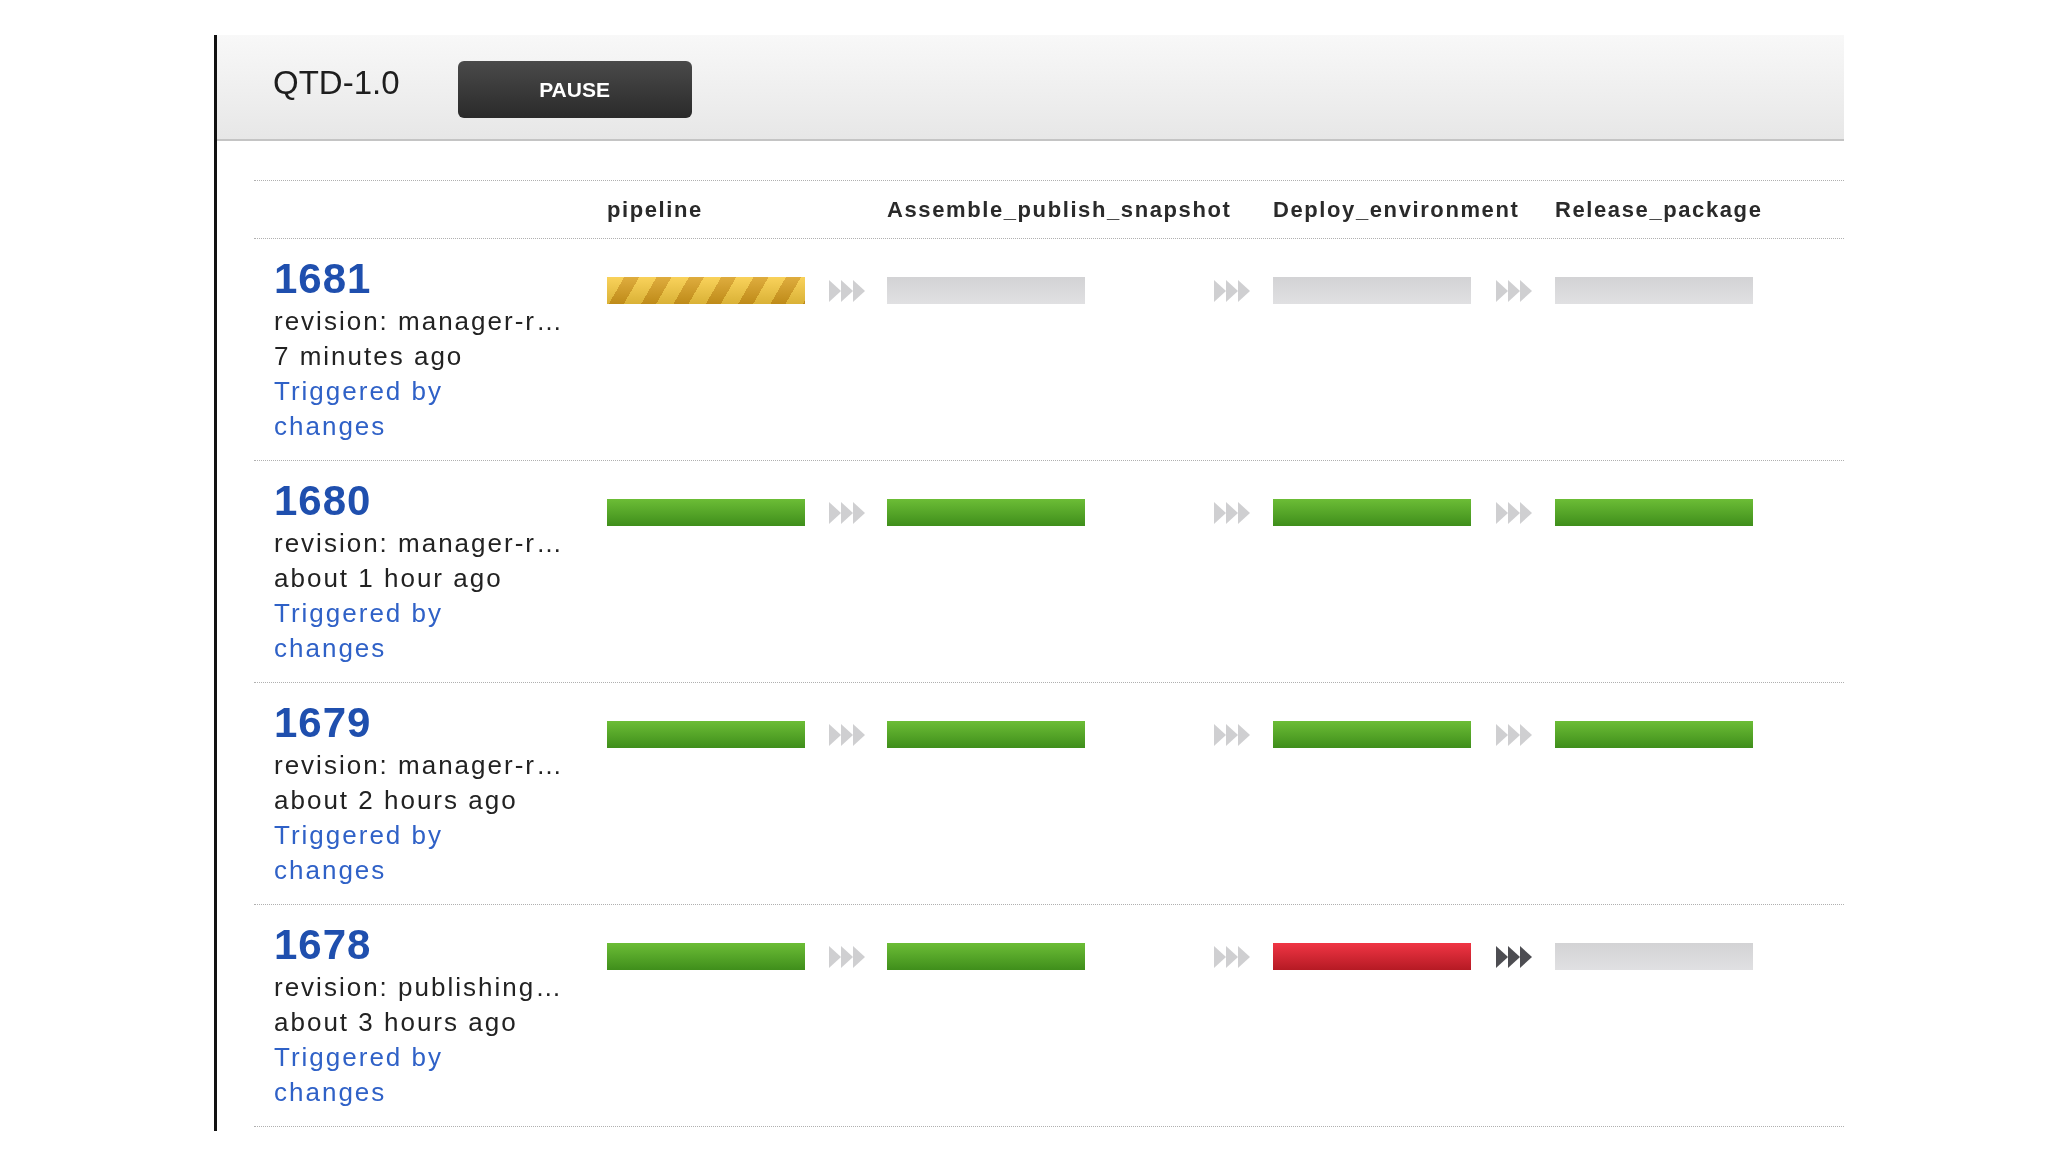  Describe the element at coordinates (323, 723) in the screenshot. I see `run-number-link: 1679` at that location.